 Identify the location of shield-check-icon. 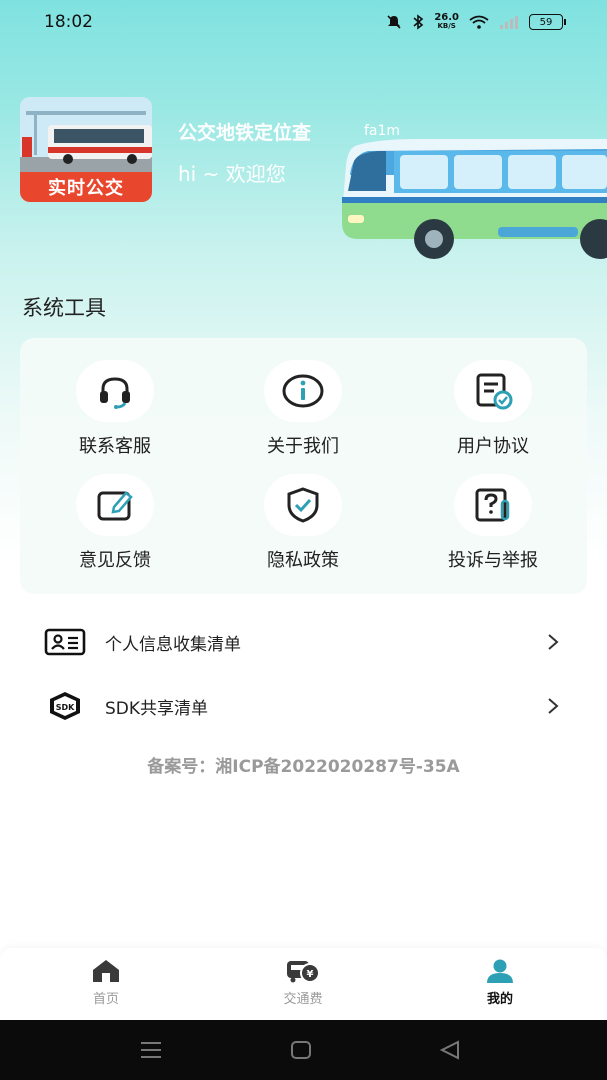
(303, 505).